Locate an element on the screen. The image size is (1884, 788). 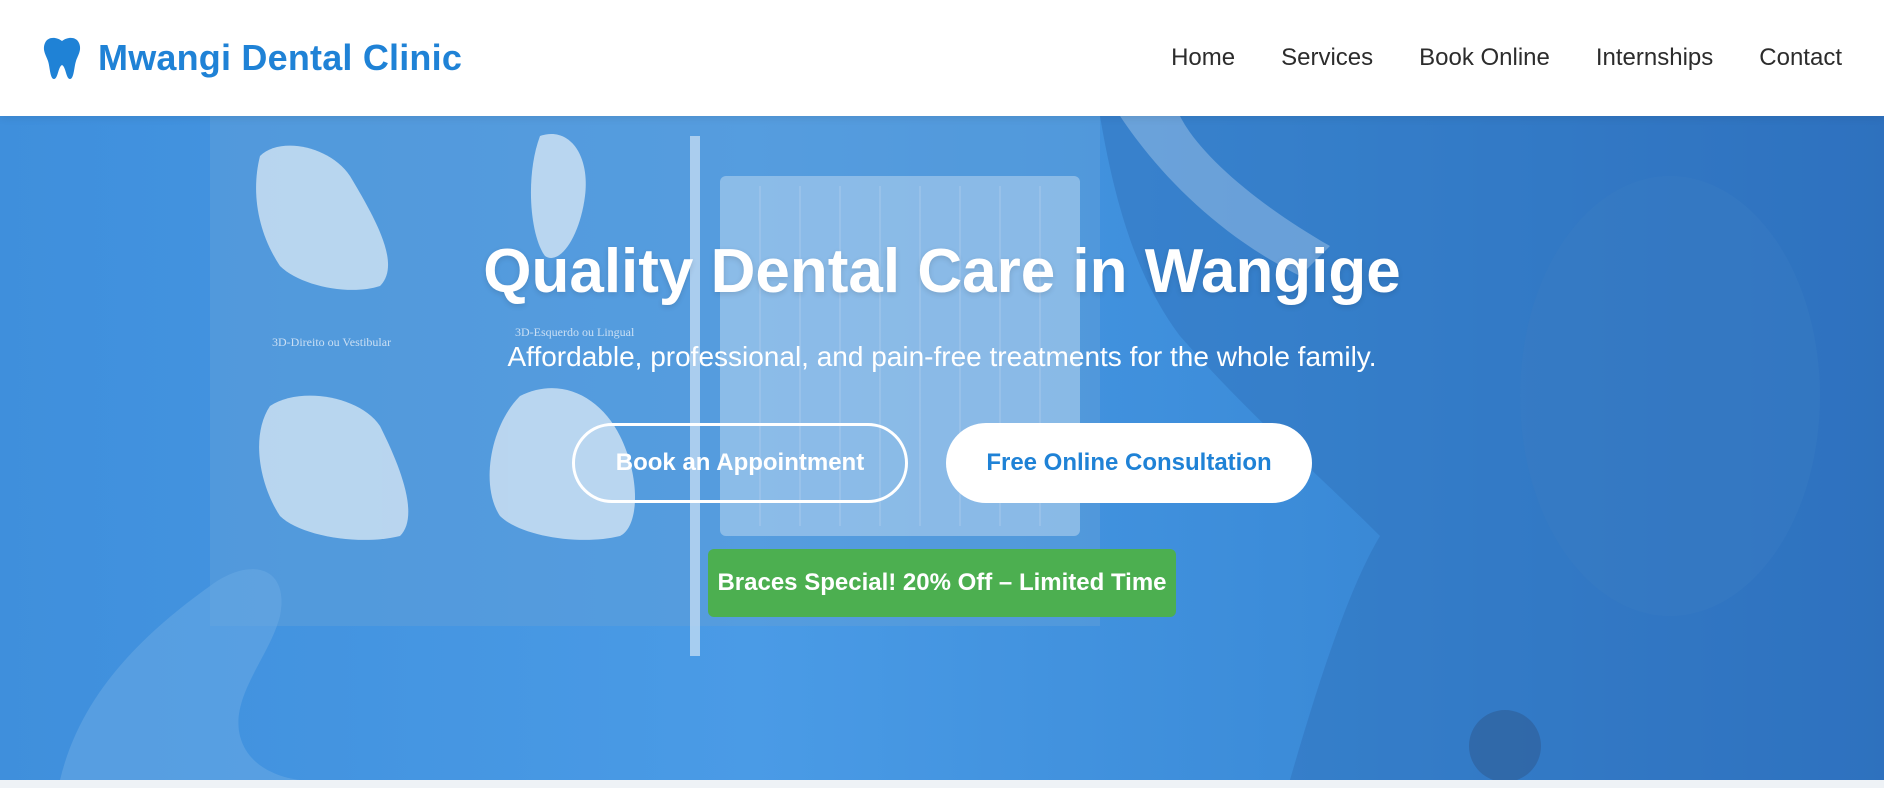
section-divider is located at coordinates (942, 784).